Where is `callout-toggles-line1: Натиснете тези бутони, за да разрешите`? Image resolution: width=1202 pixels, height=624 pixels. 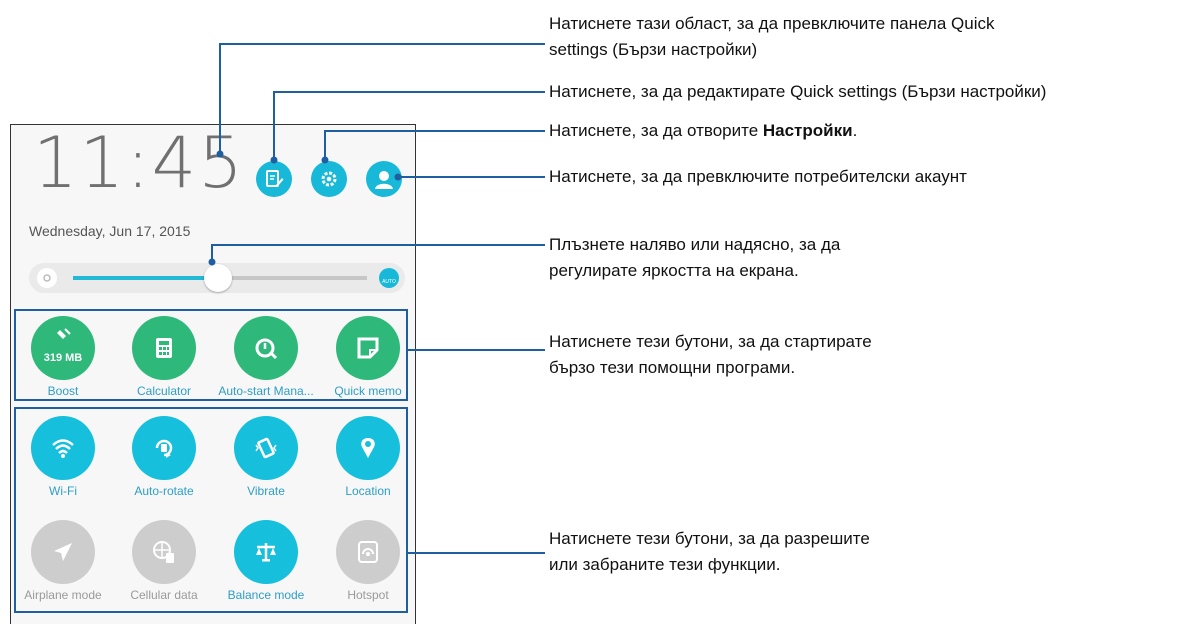
callout-toggles-line1: Натиснете тези бутони, за да разрешите is located at coordinates (709, 538).